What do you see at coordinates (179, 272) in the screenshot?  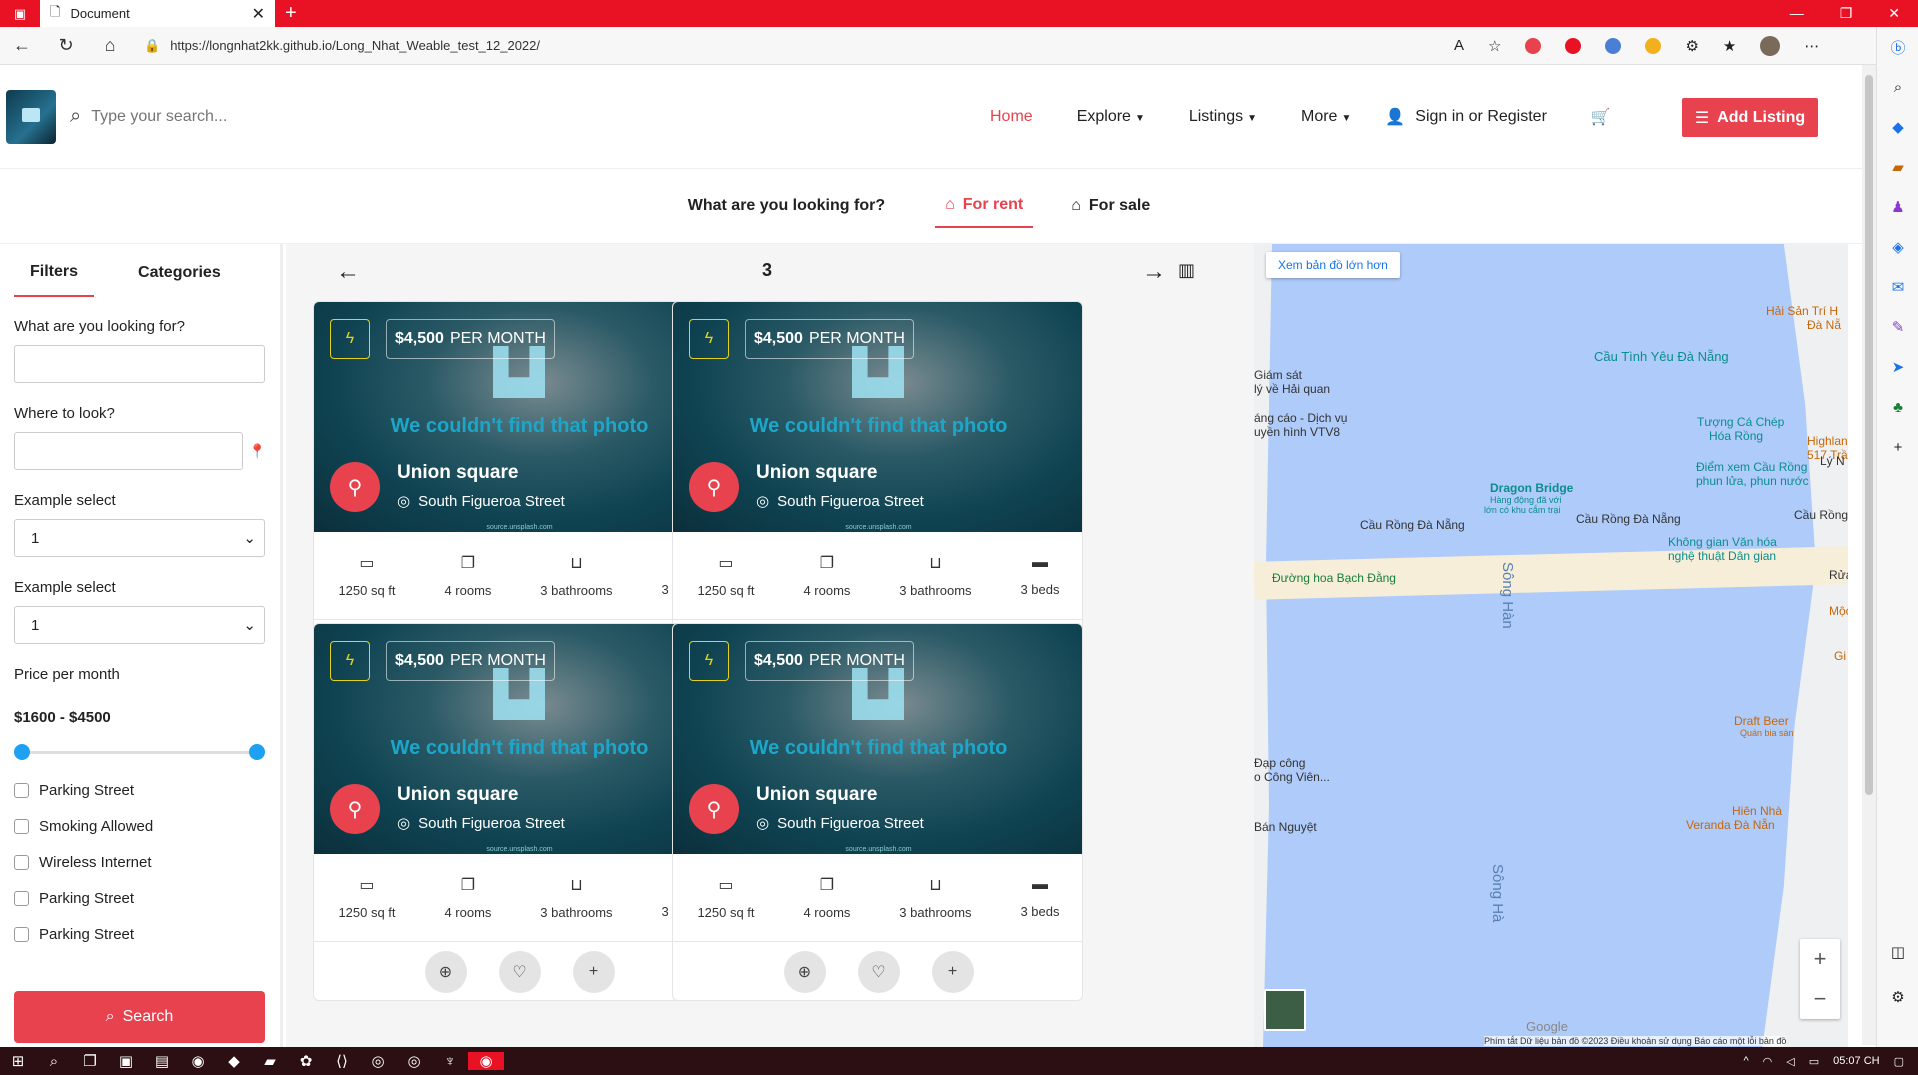 I see `tab-categories: Categories` at bounding box center [179, 272].